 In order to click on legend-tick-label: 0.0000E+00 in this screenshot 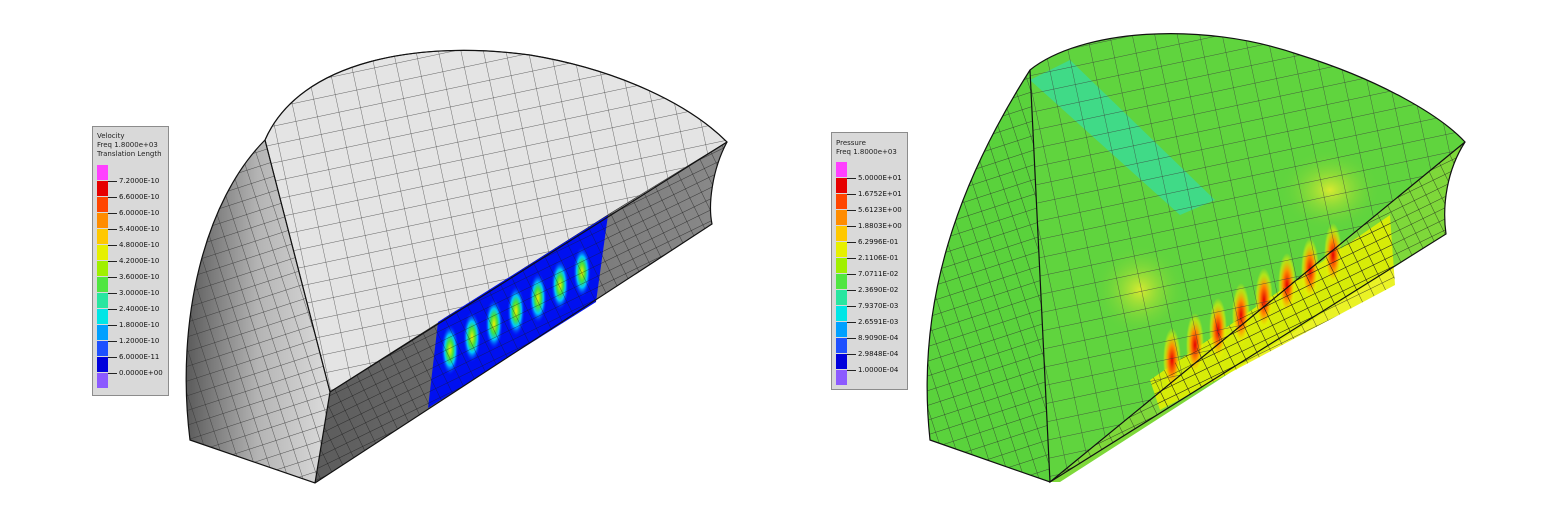, I will do `click(141, 373)`.